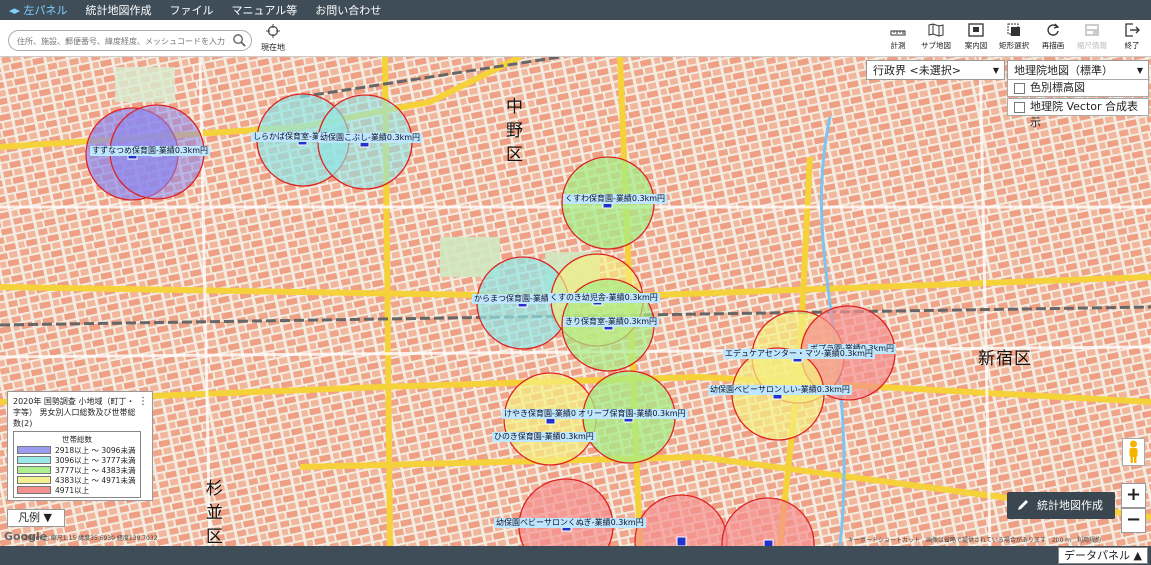 The width and height of the screenshot is (1151, 565). What do you see at coordinates (1023, 505) in the screenshot?
I see `pencil-icon` at bounding box center [1023, 505].